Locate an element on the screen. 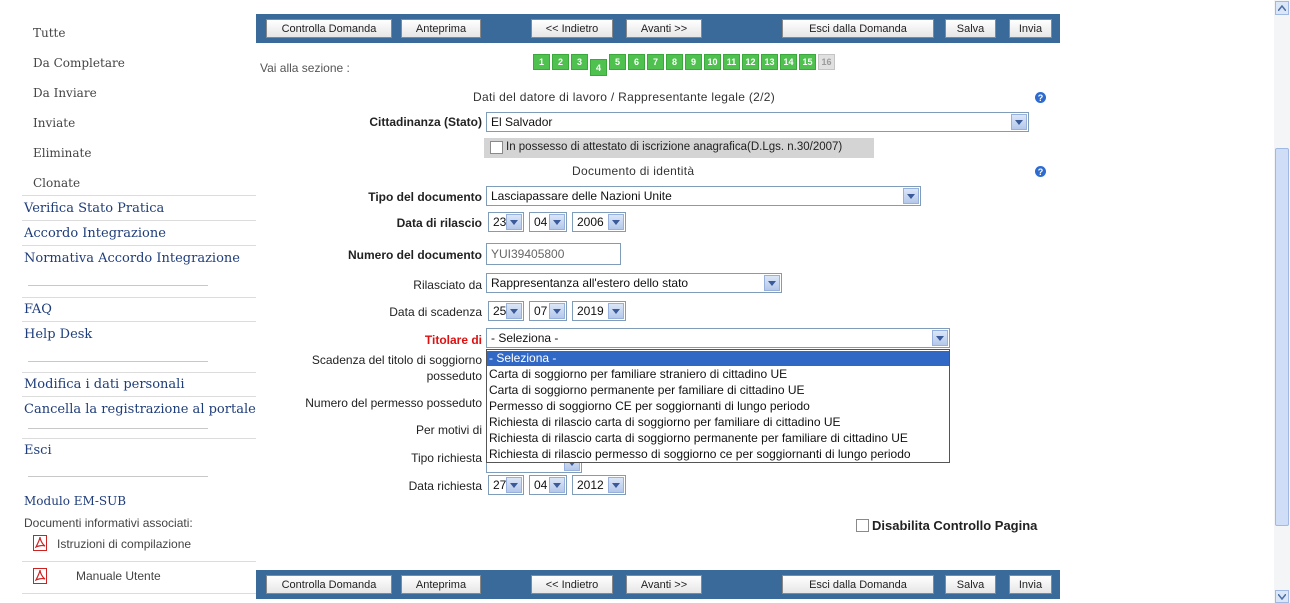 This screenshot has height=603, width=1290. sidebar-link-faq: FAQ is located at coordinates (38, 309).